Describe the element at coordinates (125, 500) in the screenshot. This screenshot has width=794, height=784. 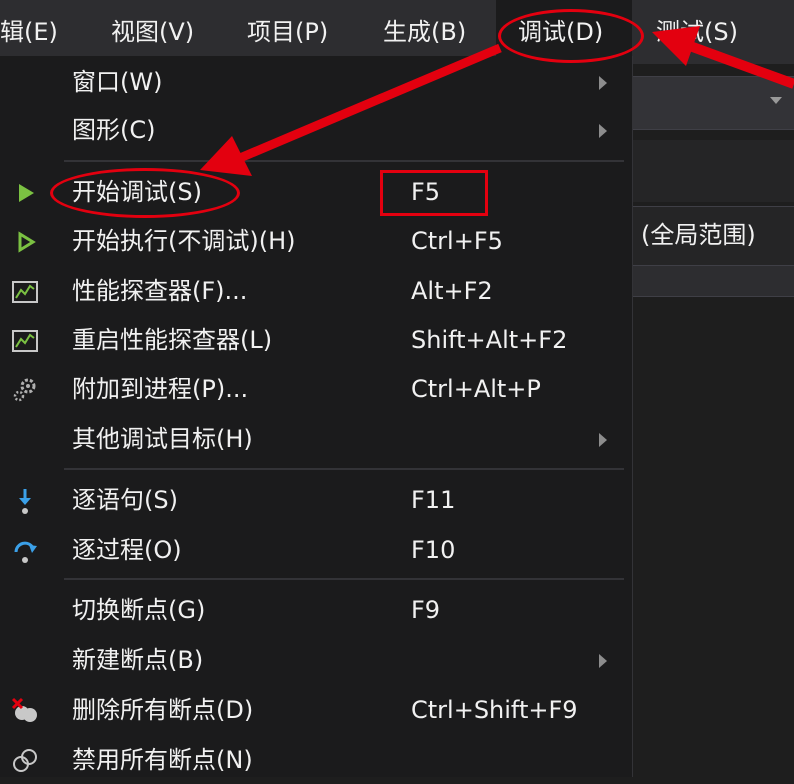
I see `menu-item-label: 逐语句(S)` at that location.